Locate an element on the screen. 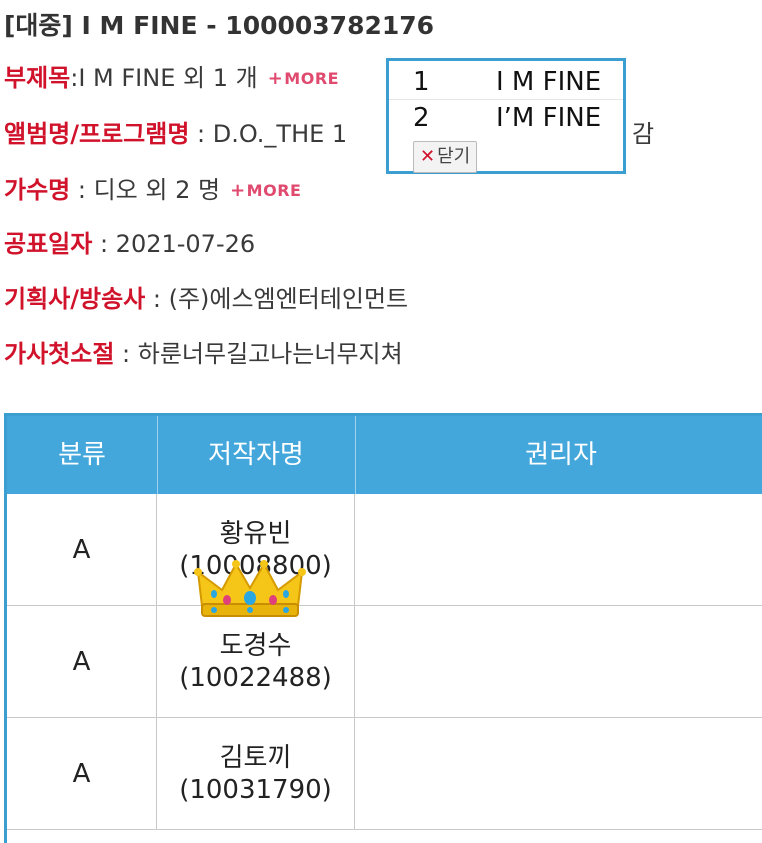  info-first-lyric-row: 가사첫소절 : 하룬너무길고나는너무지쳐 is located at coordinates (203, 354).